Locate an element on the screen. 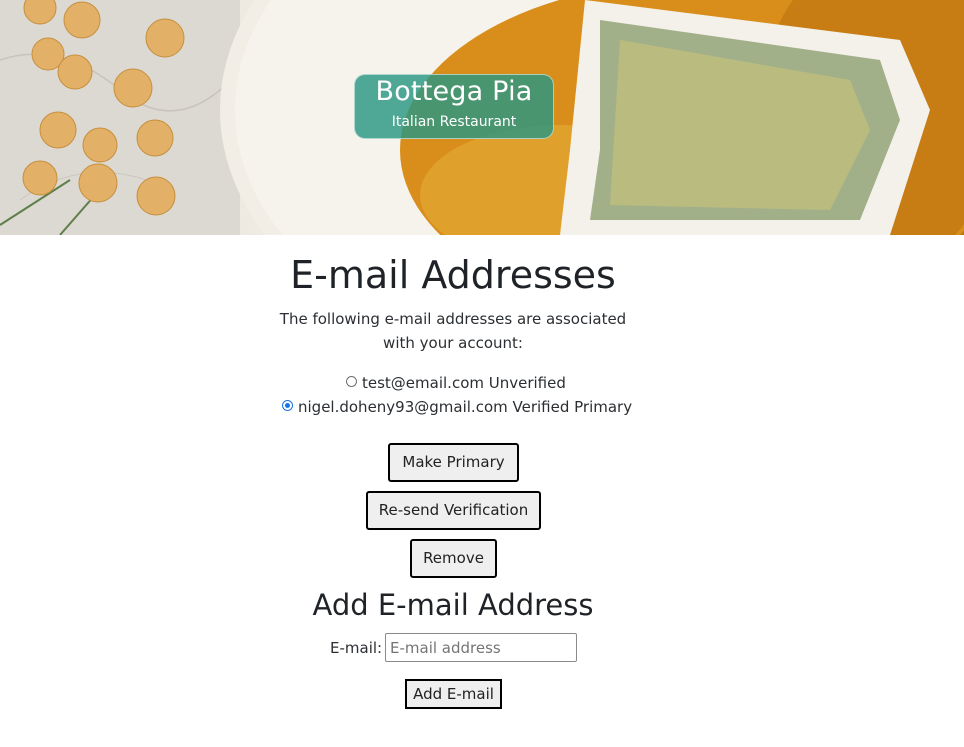 Image resolution: width=964 pixels, height=747 pixels. add-email-heading: Add E-mail Address is located at coordinates (453, 605).